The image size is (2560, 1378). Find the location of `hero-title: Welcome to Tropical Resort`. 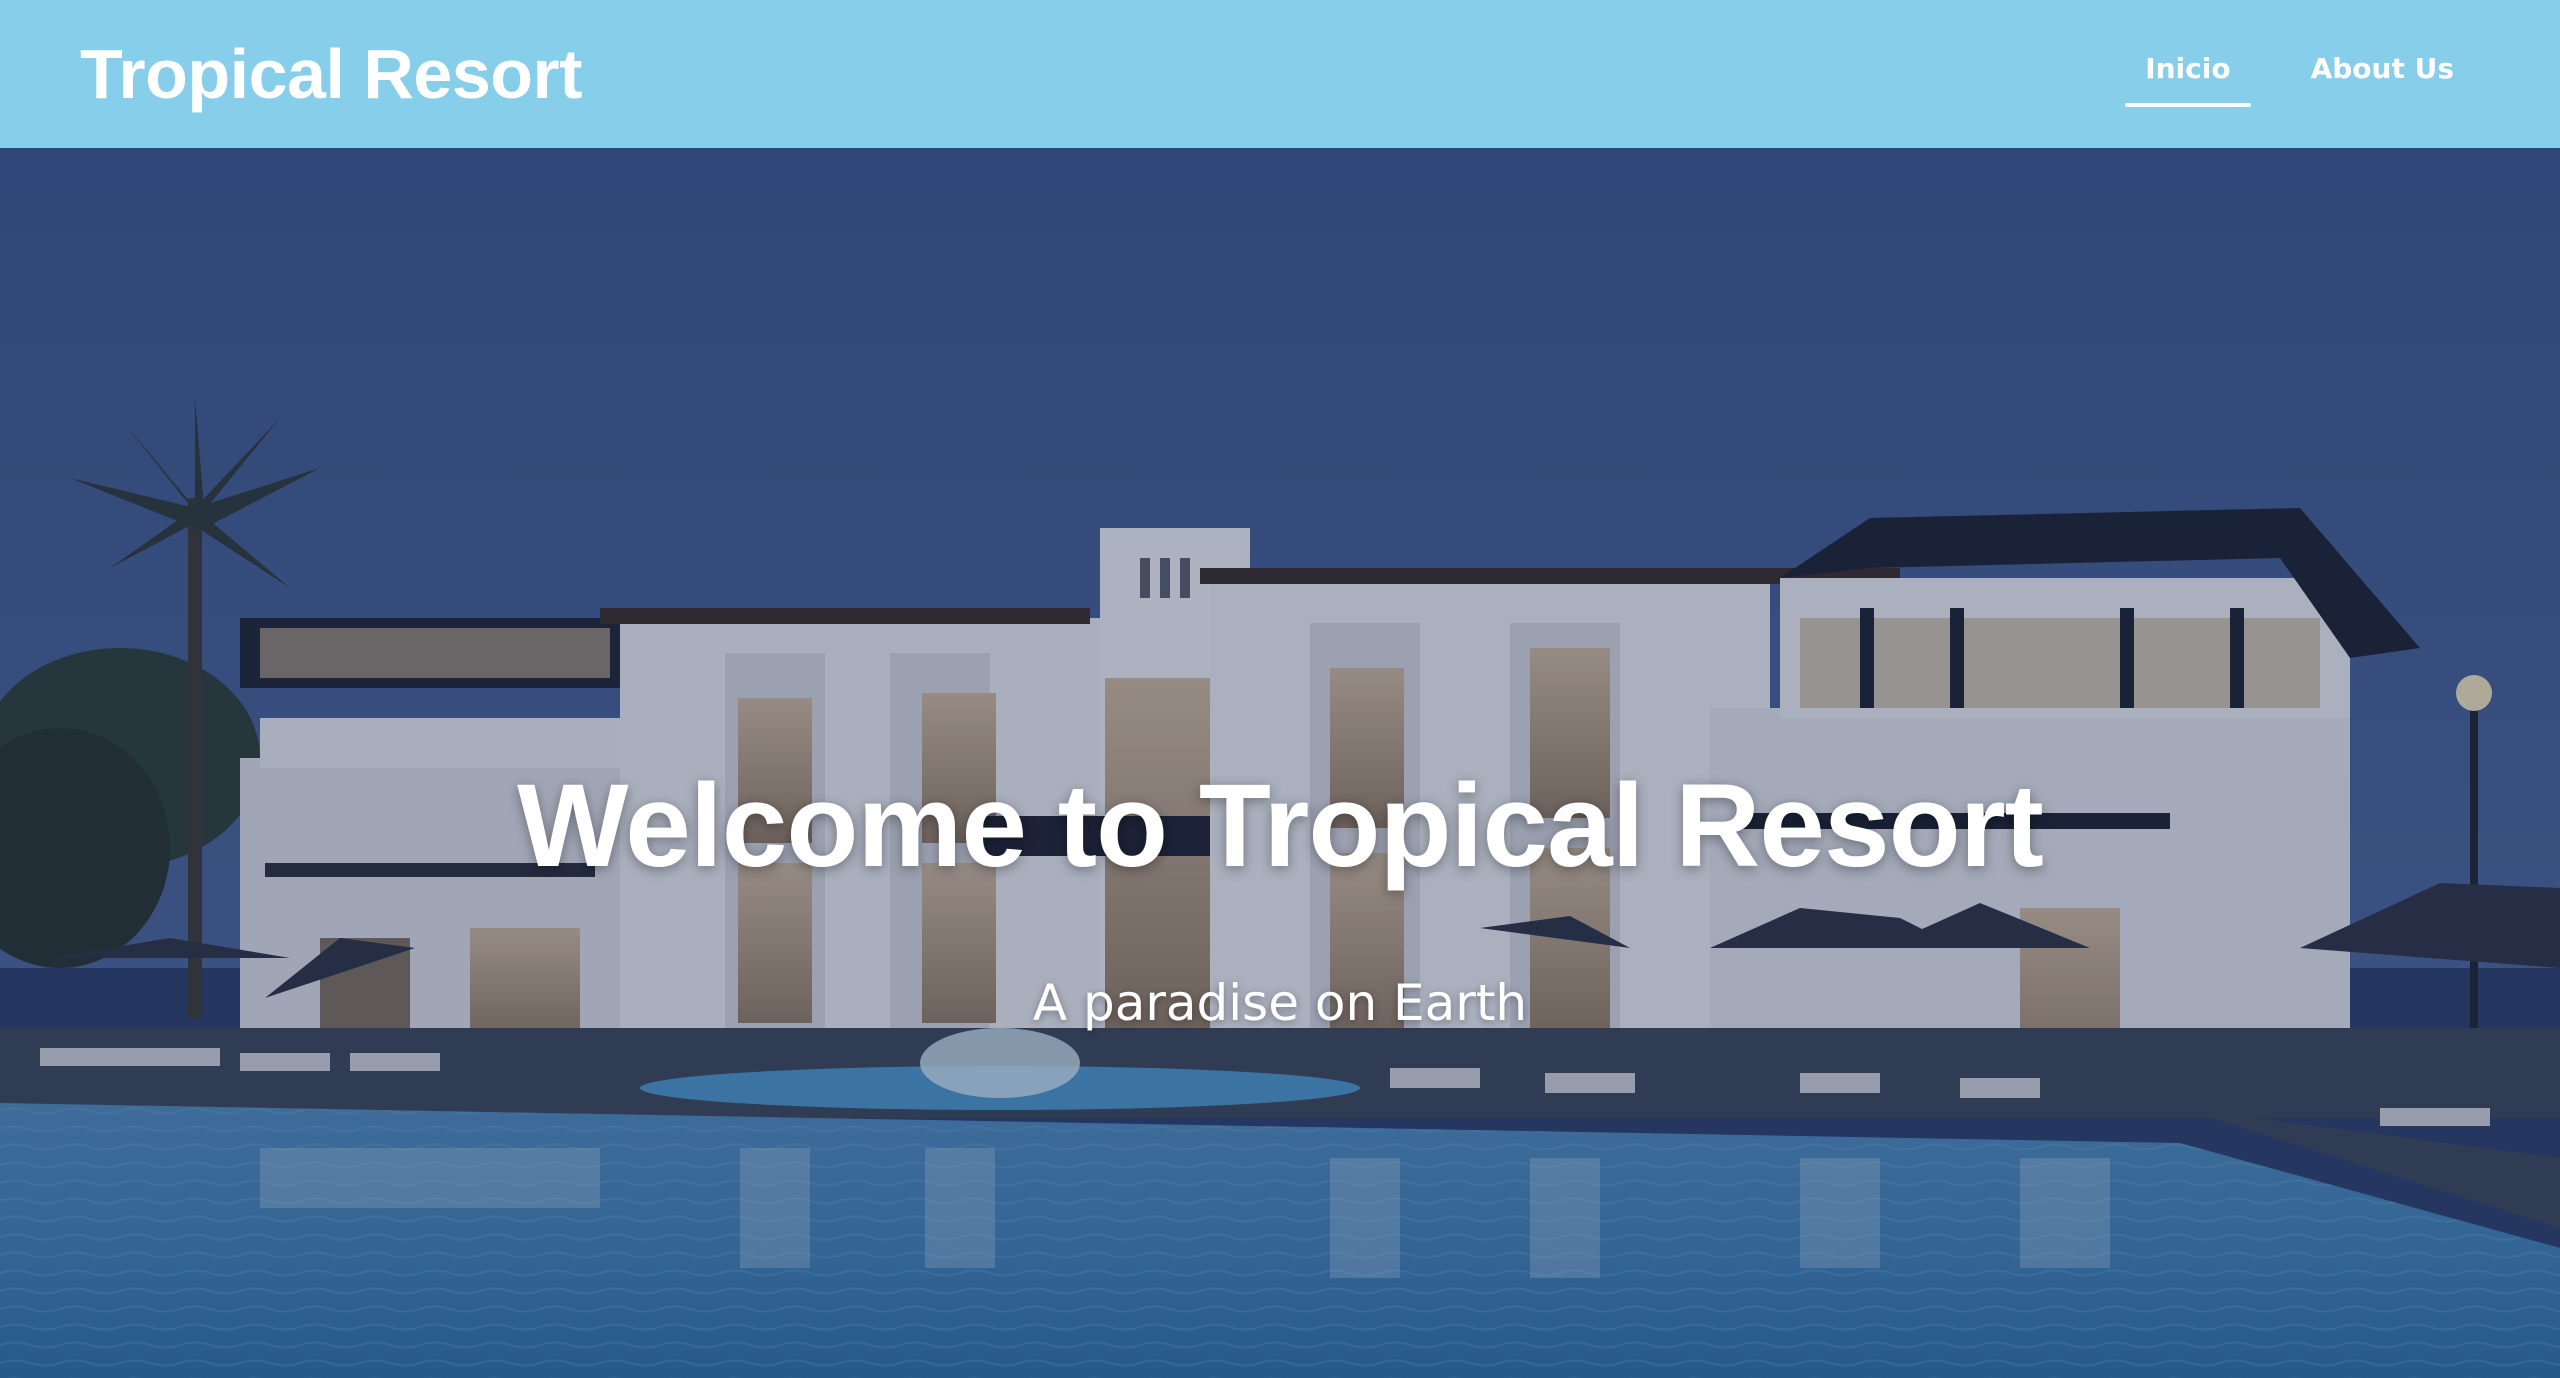

hero-title: Welcome to Tropical Resort is located at coordinates (1280, 826).